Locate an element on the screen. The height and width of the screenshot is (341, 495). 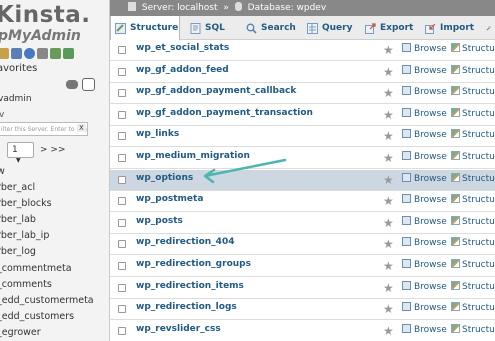
sidebar-table-item: rber_lab_ip is located at coordinates (24, 235).